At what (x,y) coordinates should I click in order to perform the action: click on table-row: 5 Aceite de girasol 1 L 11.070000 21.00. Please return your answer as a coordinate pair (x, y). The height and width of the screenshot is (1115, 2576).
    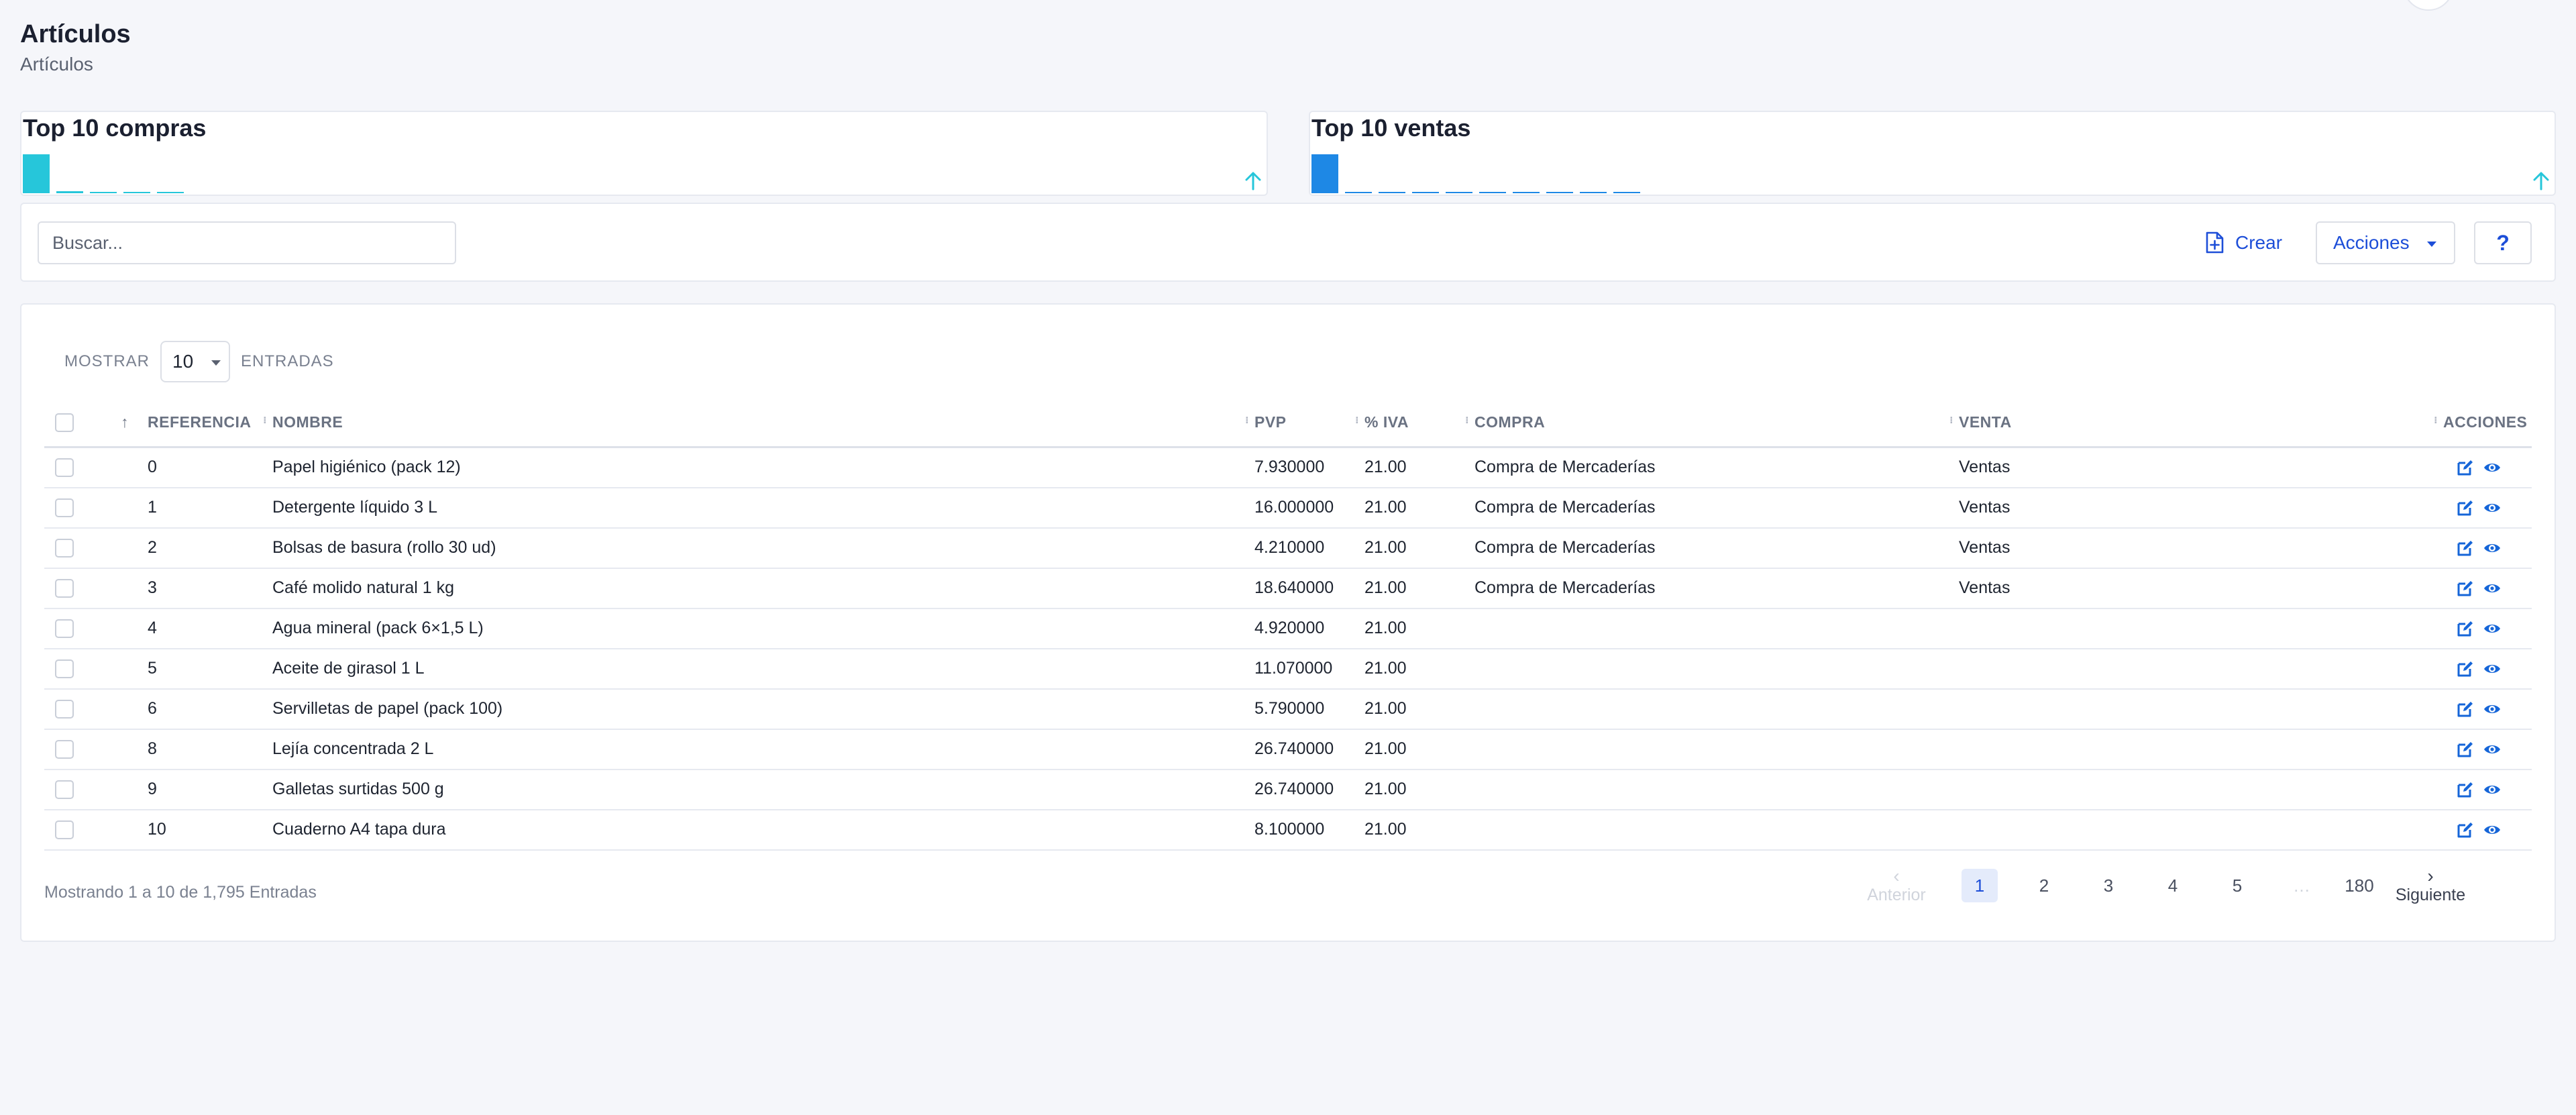
    Looking at the image, I should click on (1288, 669).